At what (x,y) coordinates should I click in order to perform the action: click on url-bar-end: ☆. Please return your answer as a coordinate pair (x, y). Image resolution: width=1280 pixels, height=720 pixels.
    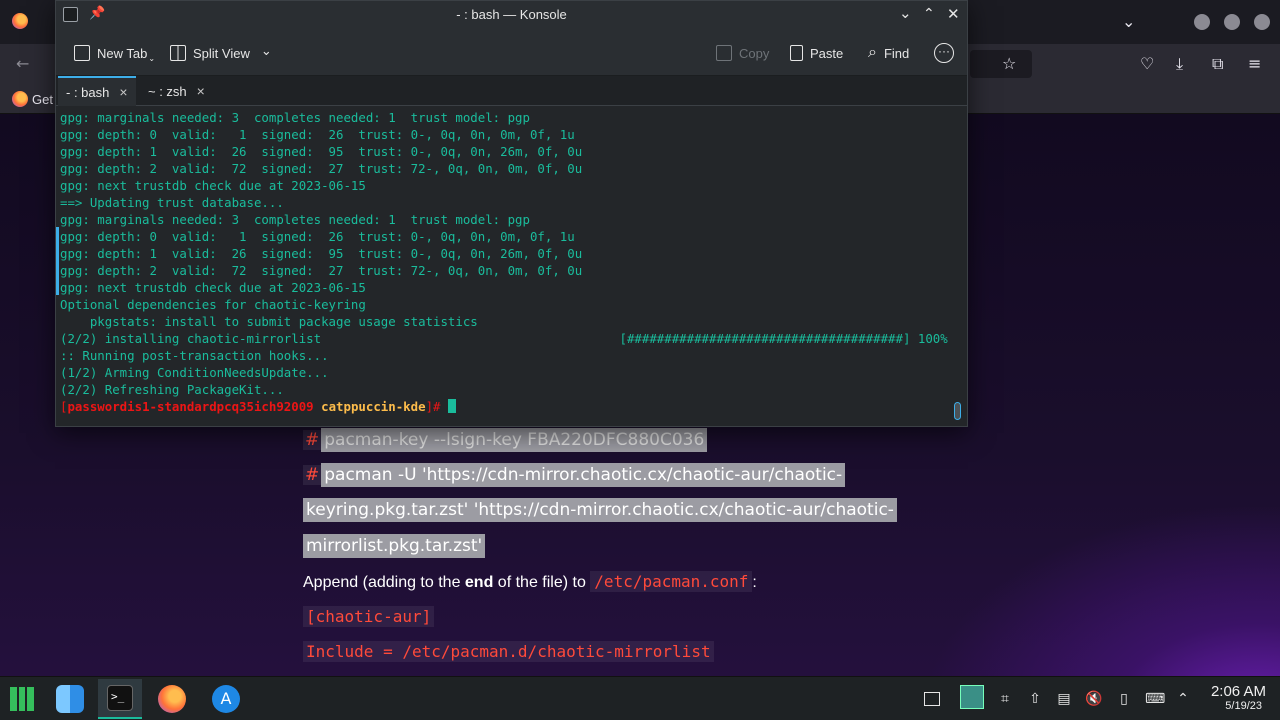
    Looking at the image, I should click on (1001, 64).